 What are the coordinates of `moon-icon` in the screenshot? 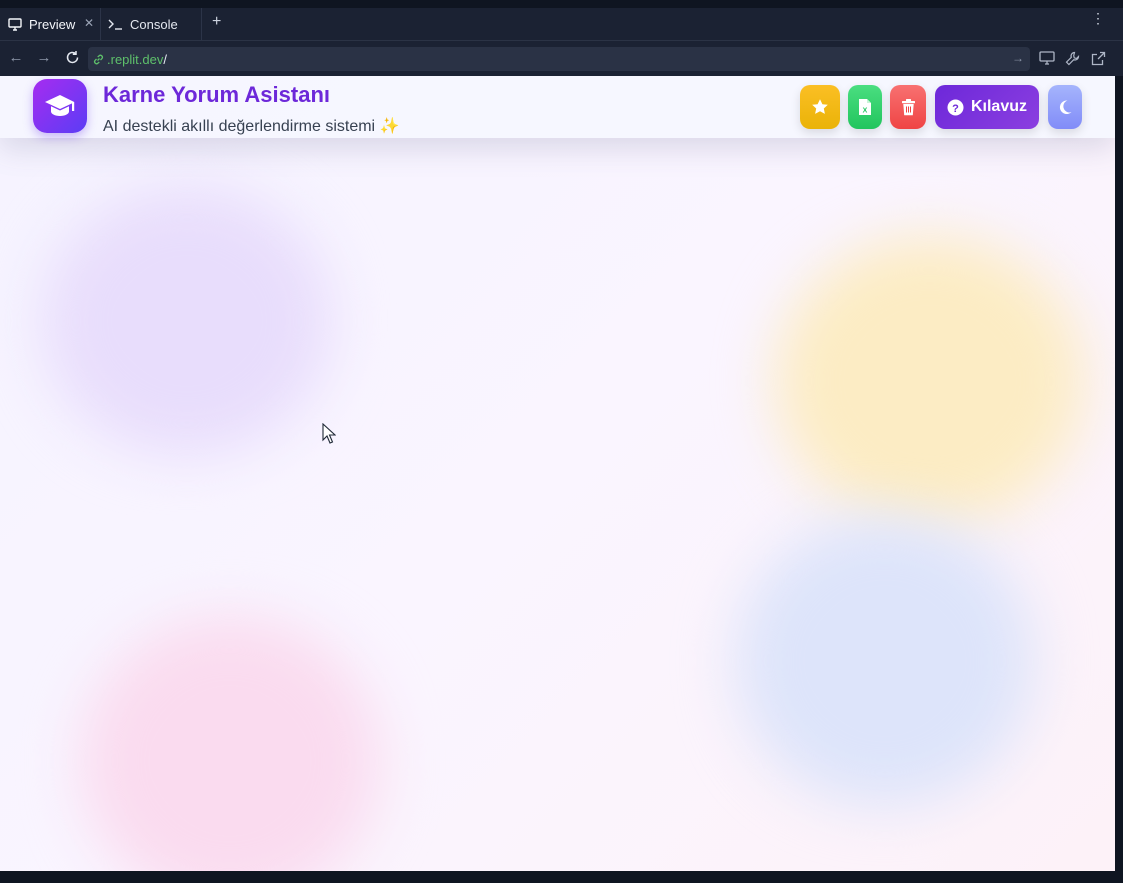 It's located at (1065, 107).